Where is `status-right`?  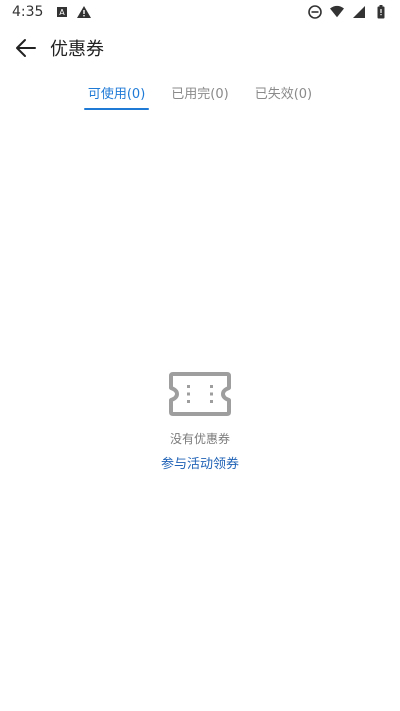 status-right is located at coordinates (348, 12).